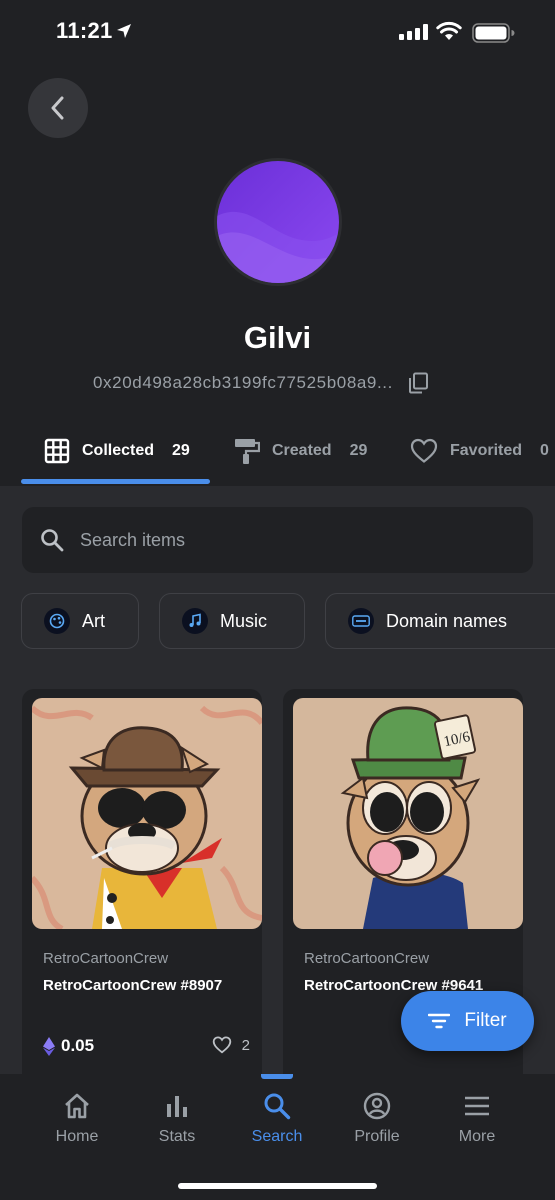 This screenshot has width=555, height=1200. I want to click on battery-icon, so click(493, 33).